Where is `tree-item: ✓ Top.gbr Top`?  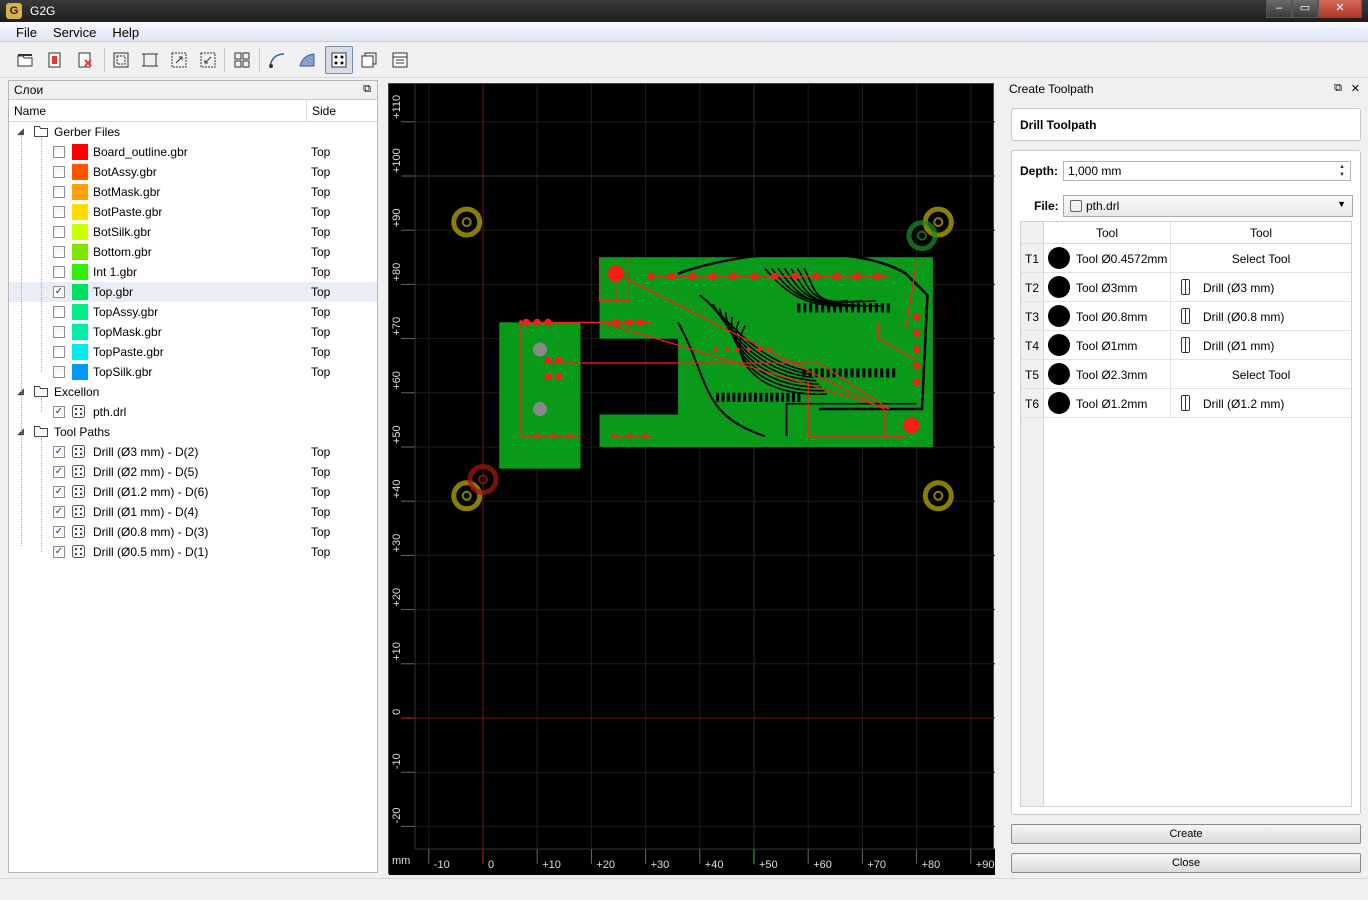
tree-item: ✓ Top.gbr Top is located at coordinates (193, 292).